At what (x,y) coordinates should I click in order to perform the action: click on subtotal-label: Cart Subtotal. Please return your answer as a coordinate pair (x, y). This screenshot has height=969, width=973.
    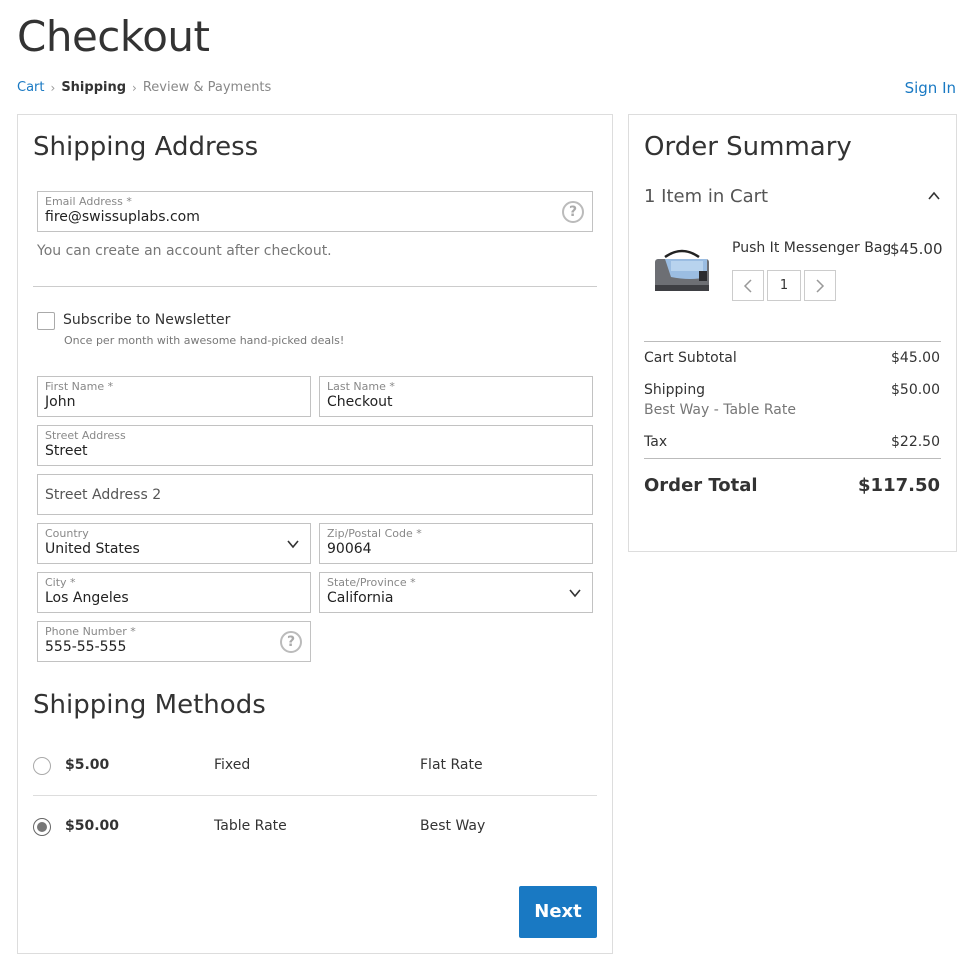
    Looking at the image, I should click on (690, 358).